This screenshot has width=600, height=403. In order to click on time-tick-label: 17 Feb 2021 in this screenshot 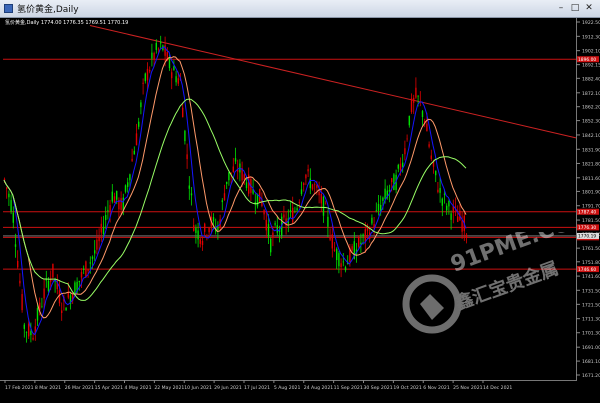, I will do `click(19, 388)`.